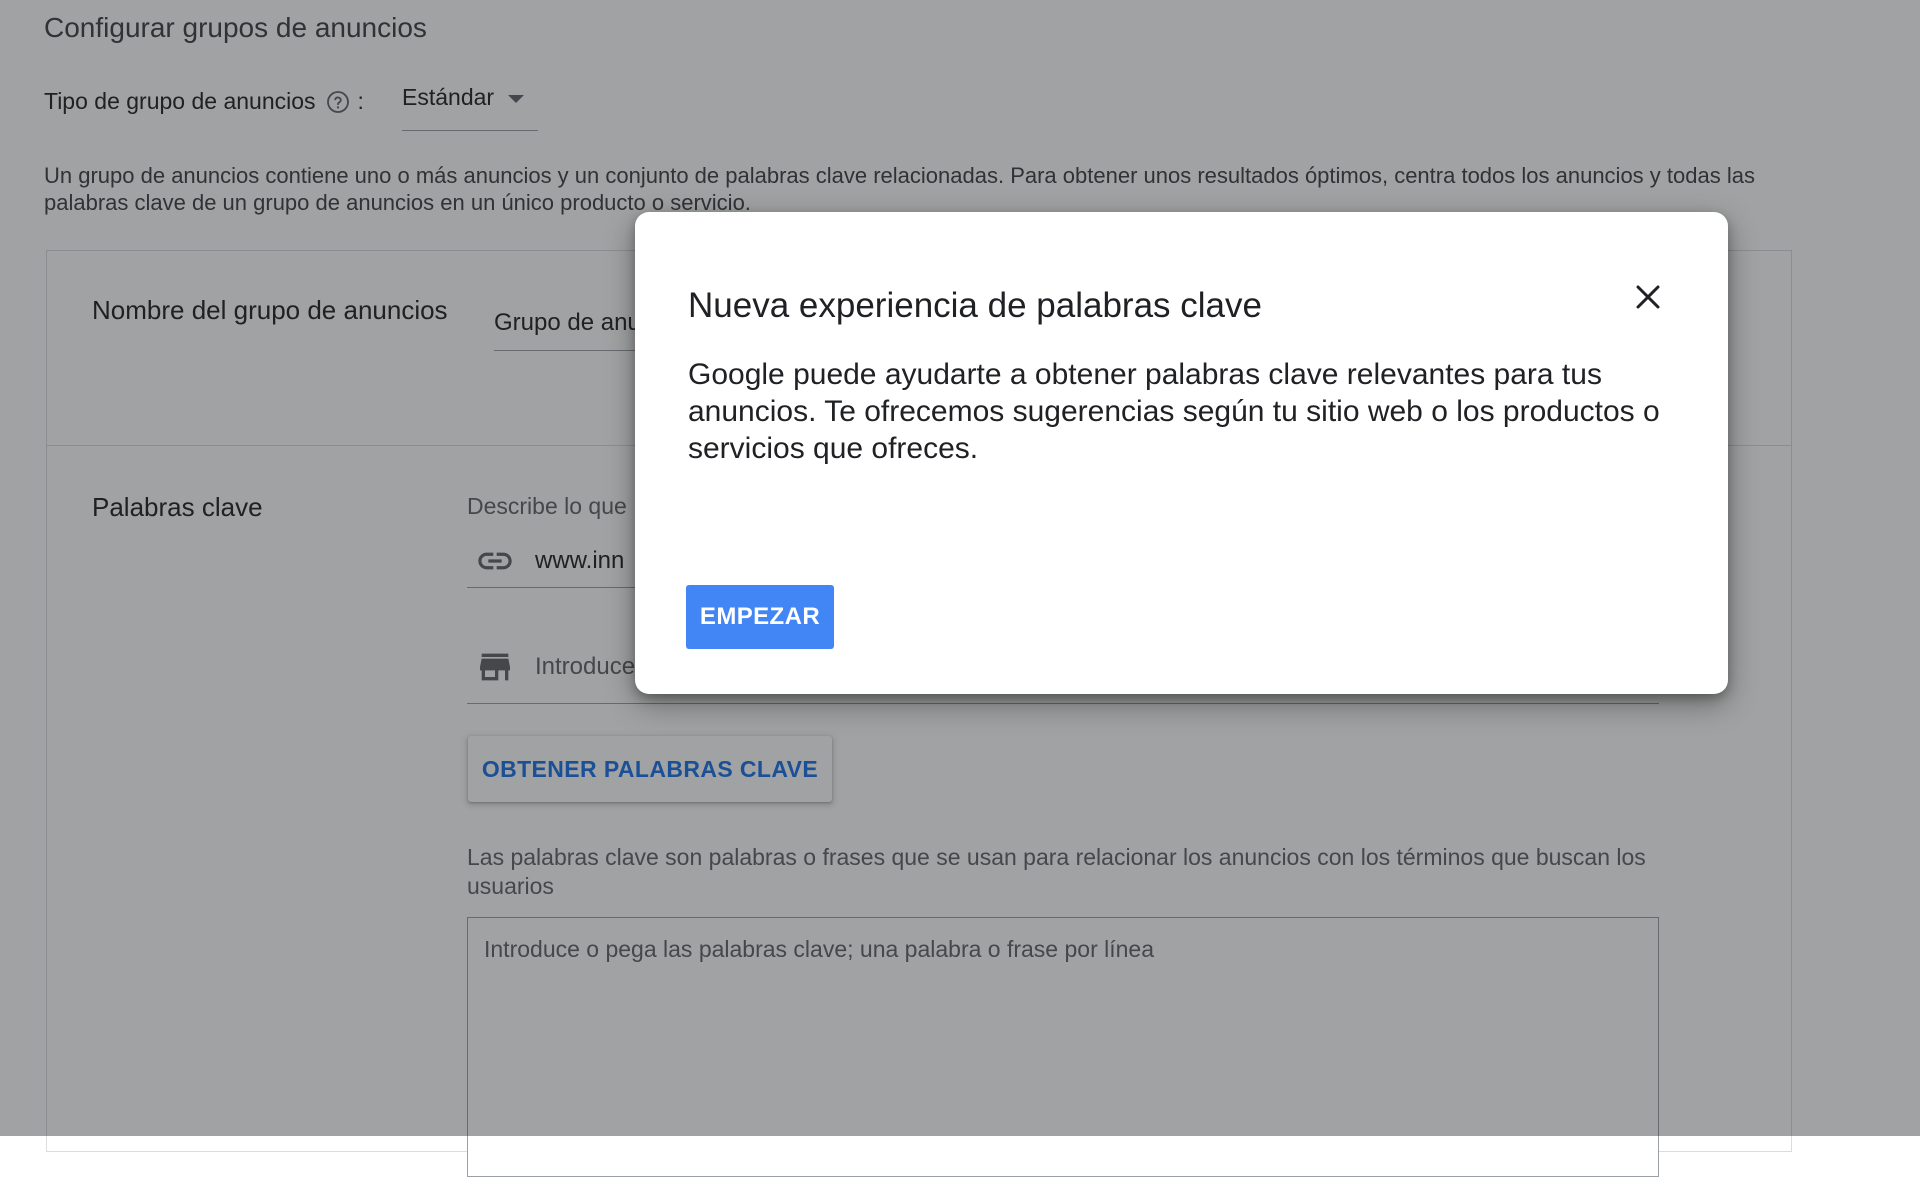 This screenshot has height=1177, width=1920. What do you see at coordinates (975, 305) in the screenshot?
I see `dialog-title: Nueva experiencia de palabras clave` at bounding box center [975, 305].